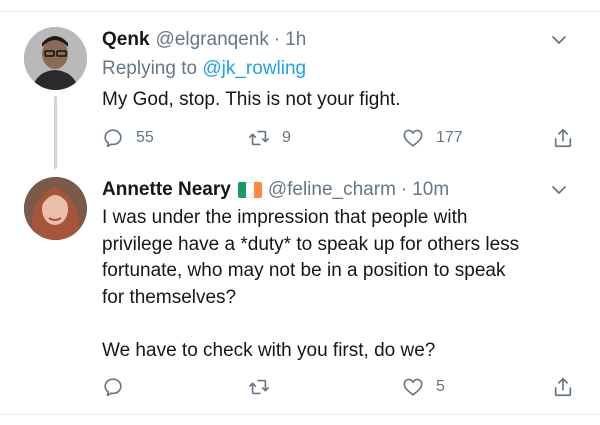 Image resolution: width=600 pixels, height=425 pixels. Describe the element at coordinates (449, 137) in the screenshot. I see `like-count: 177` at that location.